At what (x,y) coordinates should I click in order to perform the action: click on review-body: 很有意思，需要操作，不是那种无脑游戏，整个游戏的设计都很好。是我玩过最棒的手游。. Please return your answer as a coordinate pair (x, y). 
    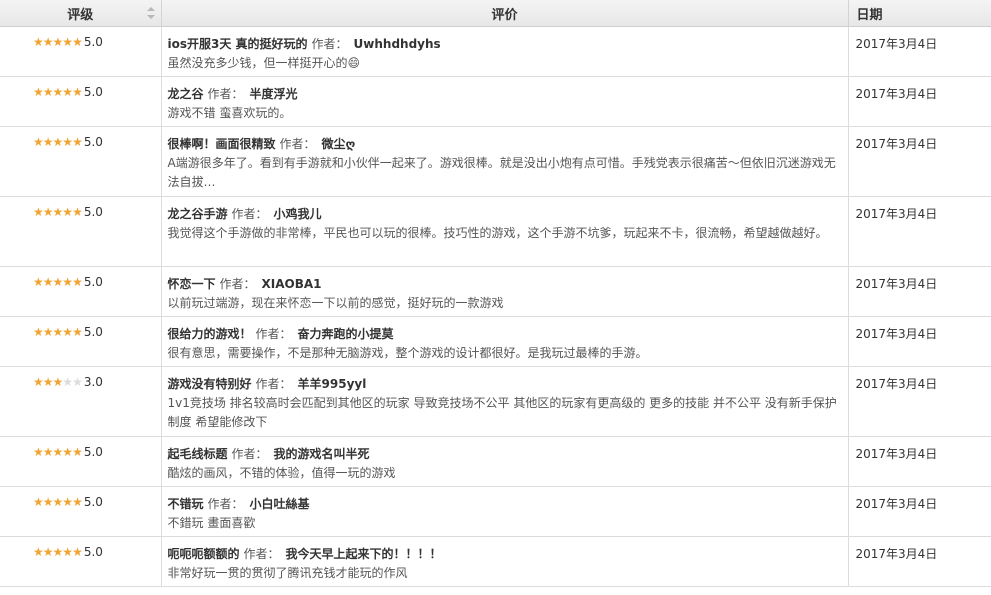
    Looking at the image, I should click on (407, 353).